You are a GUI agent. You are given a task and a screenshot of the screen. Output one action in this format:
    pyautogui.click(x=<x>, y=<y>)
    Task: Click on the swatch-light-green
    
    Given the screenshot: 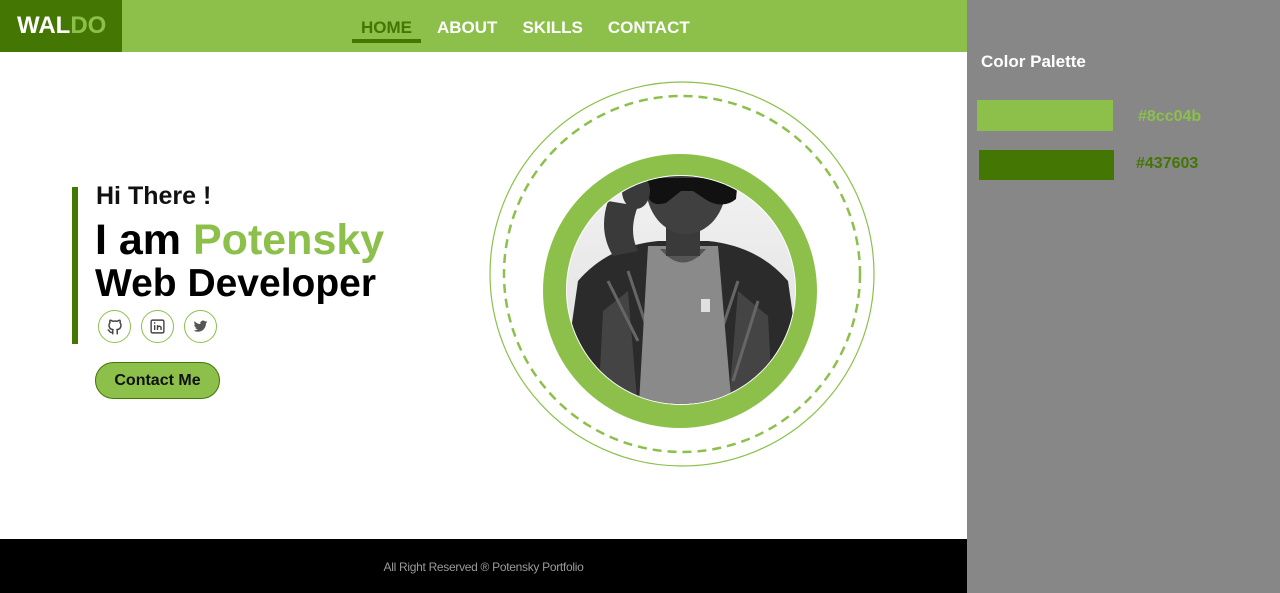 What is the action you would take?
    pyautogui.click(x=1045, y=115)
    